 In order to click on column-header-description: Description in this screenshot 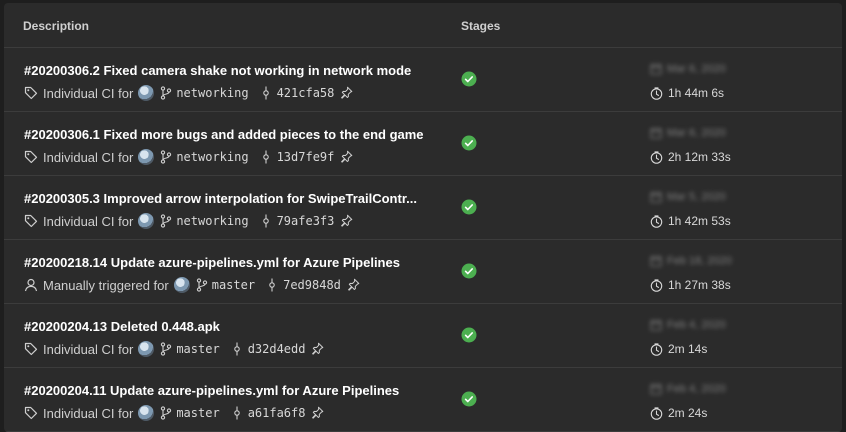, I will do `click(56, 26)`.